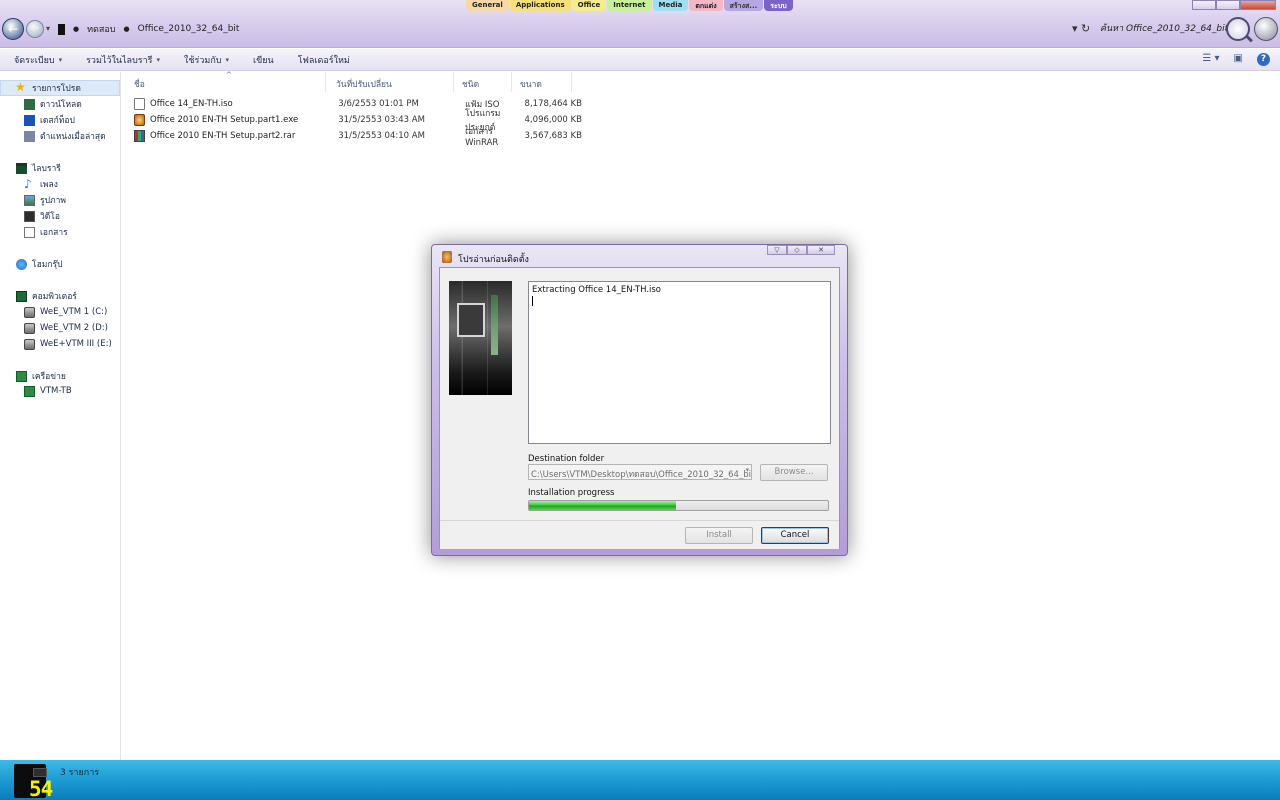 The width and height of the screenshot is (1280, 800). What do you see at coordinates (553, 119) in the screenshot?
I see `file-size: 4,096,000 KB` at bounding box center [553, 119].